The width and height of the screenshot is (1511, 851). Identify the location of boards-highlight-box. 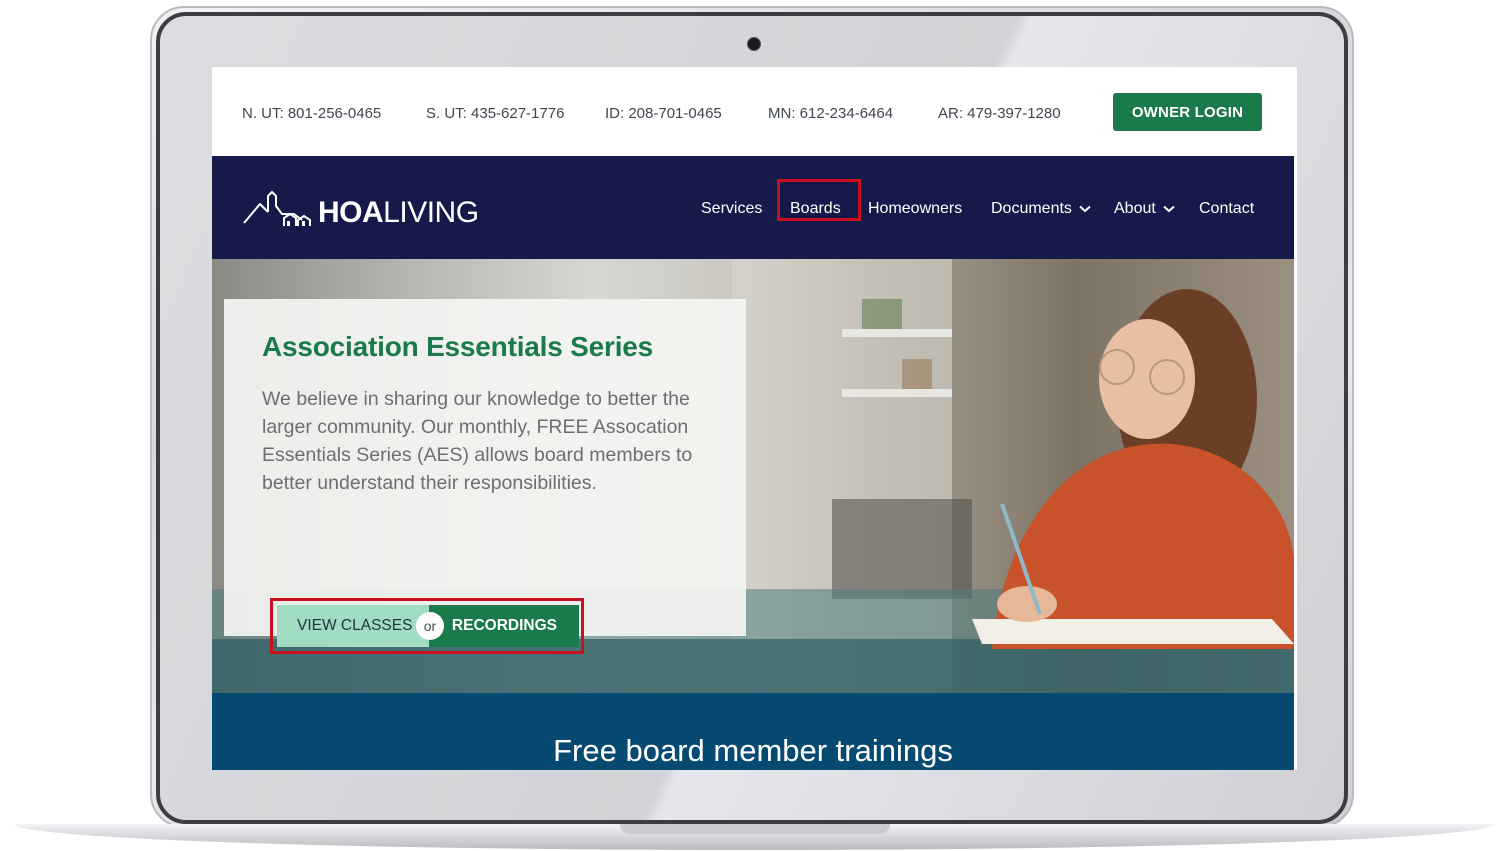
(819, 200).